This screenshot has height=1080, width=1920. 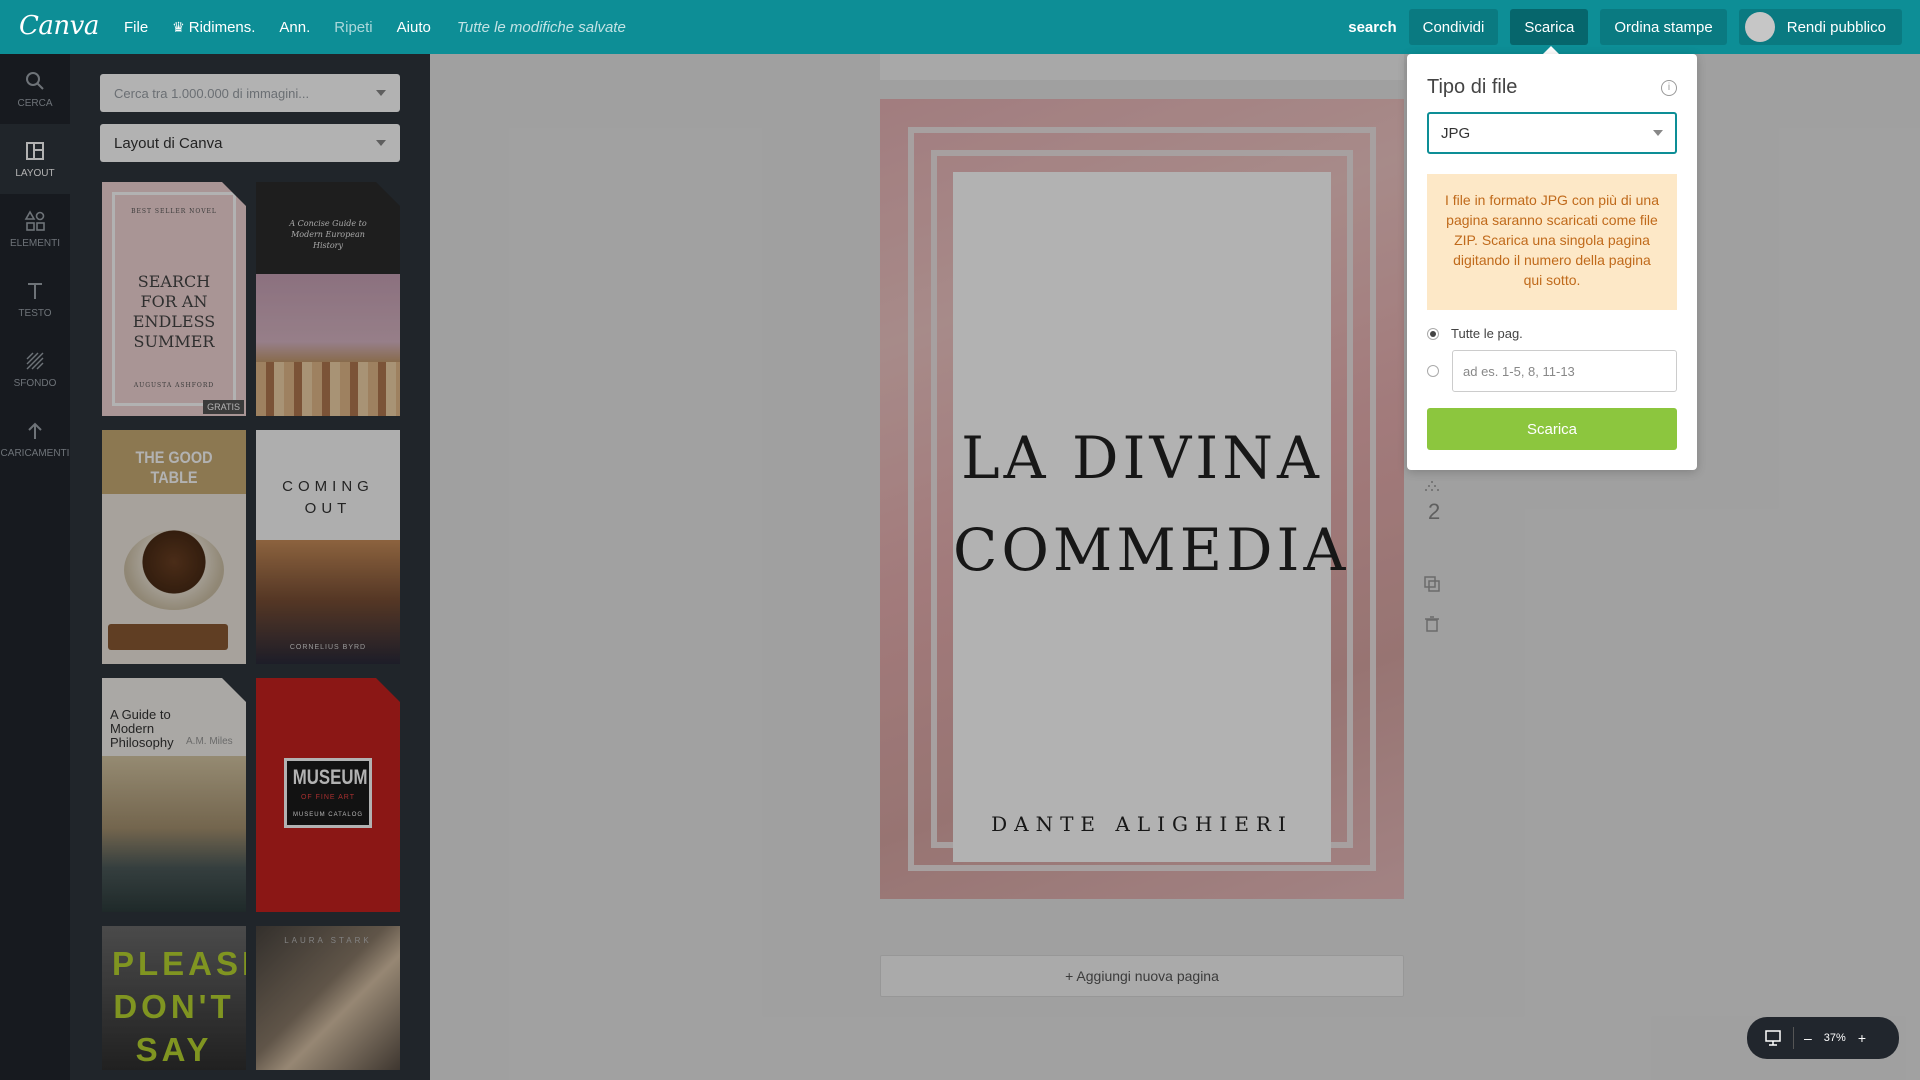 I want to click on menu-resize-label: Ridimens., so click(x=222, y=27).